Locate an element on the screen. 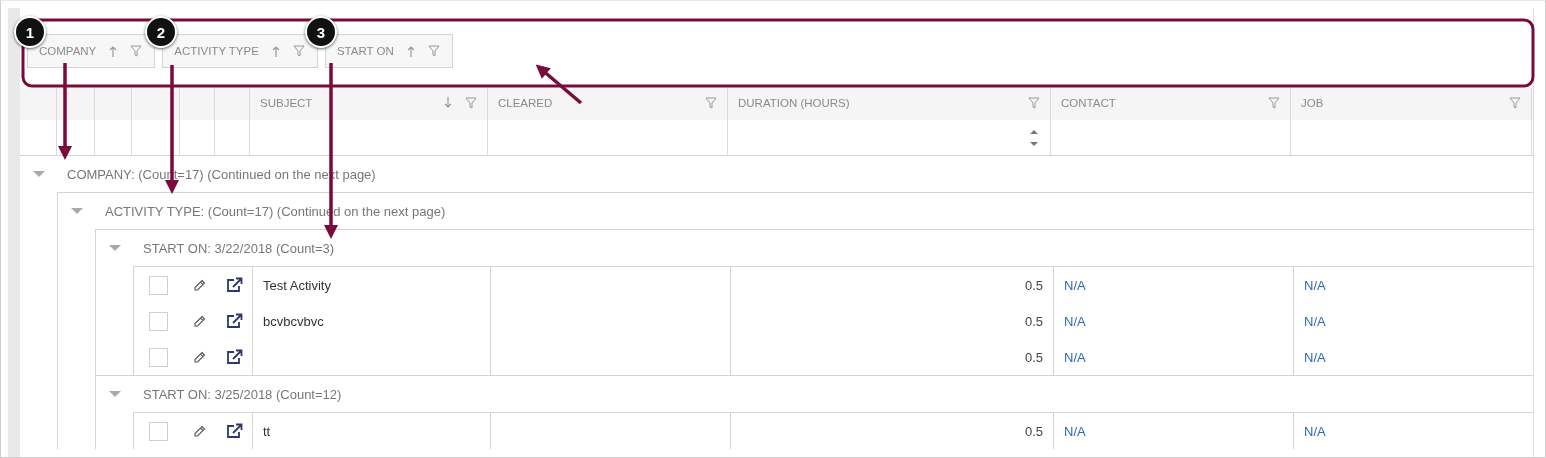 The height and width of the screenshot is (458, 1546). column-header: SUBJECT is located at coordinates (345, 103).